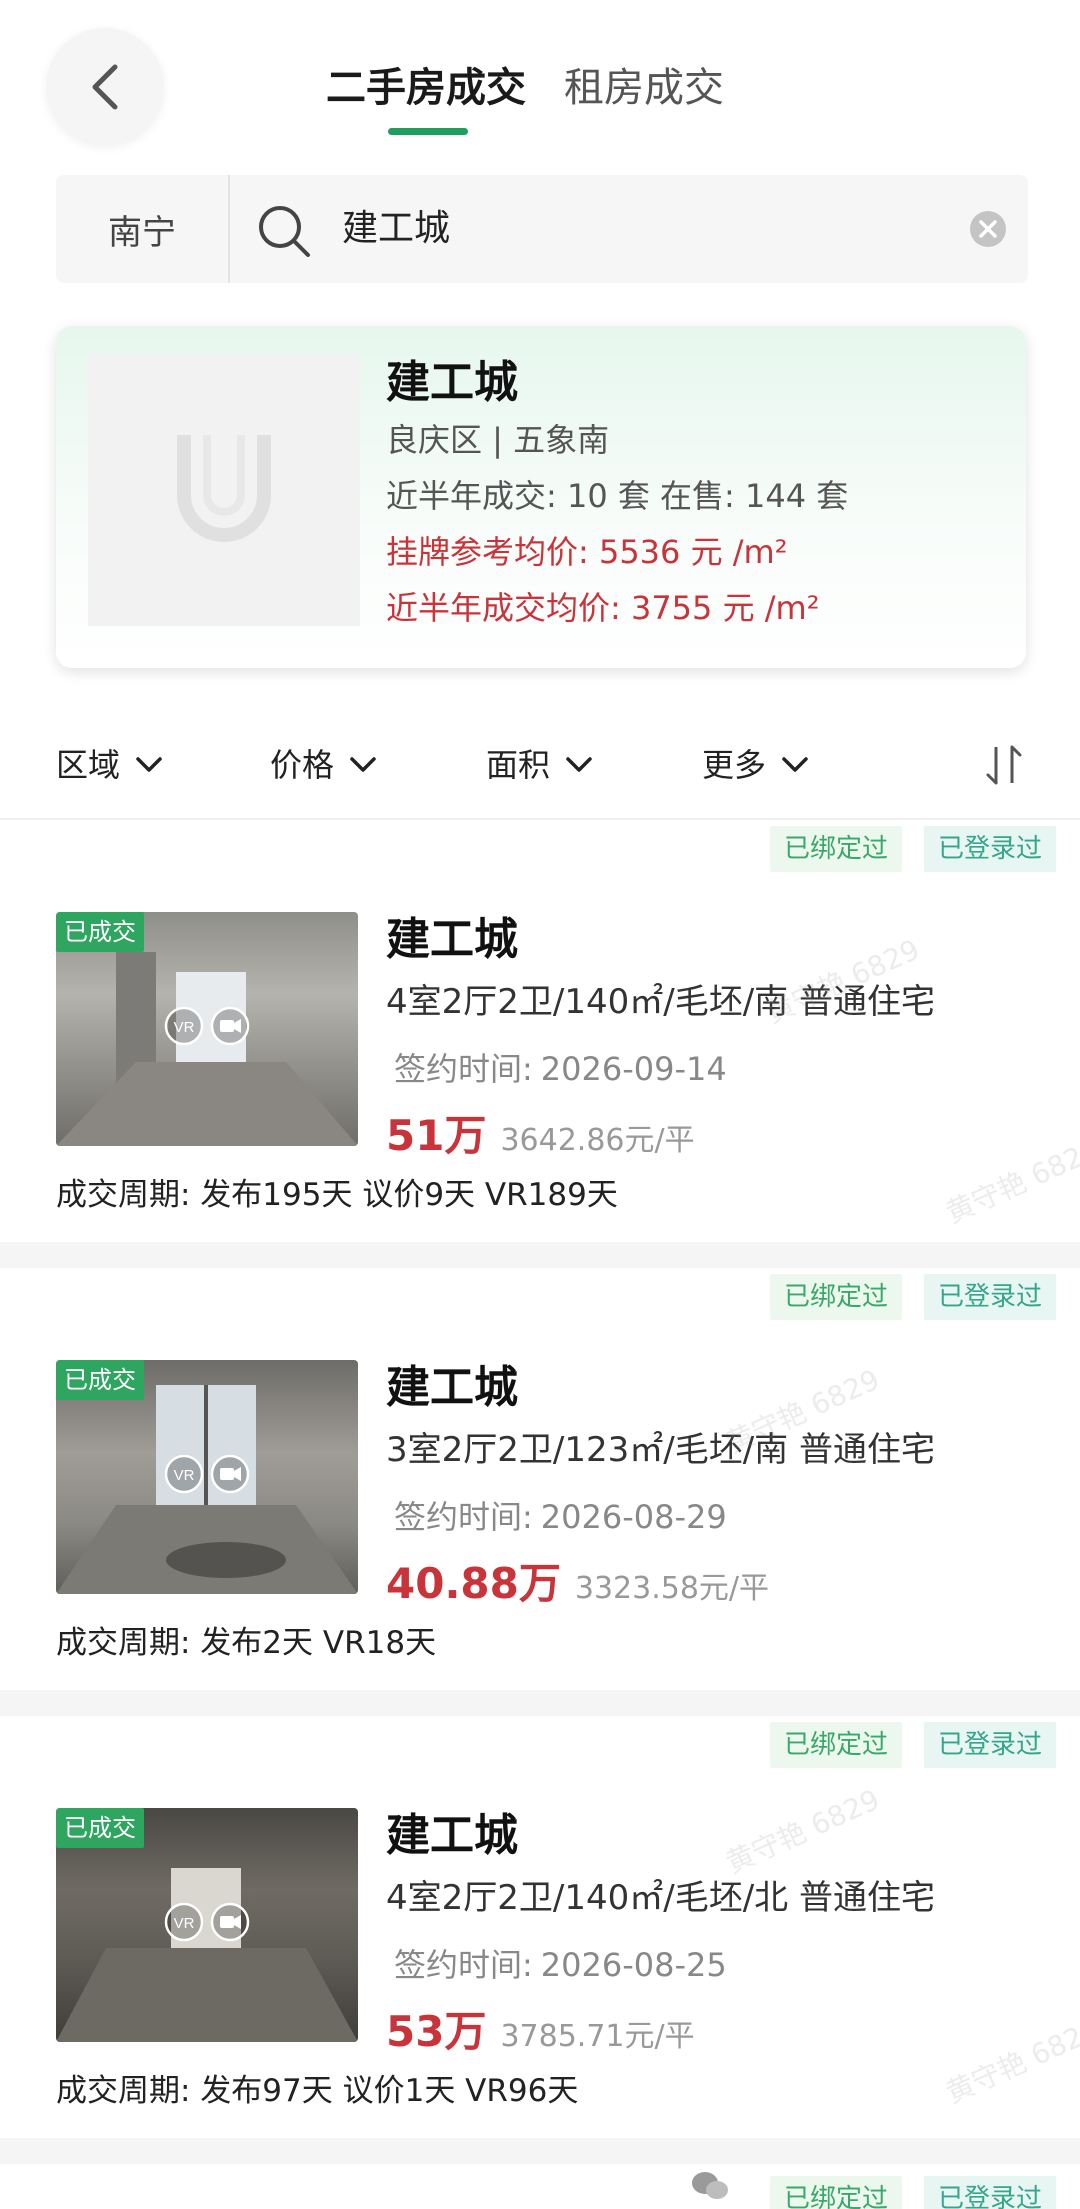 This screenshot has height=2209, width=1080. What do you see at coordinates (436, 2031) in the screenshot?
I see `total-price: 53万` at bounding box center [436, 2031].